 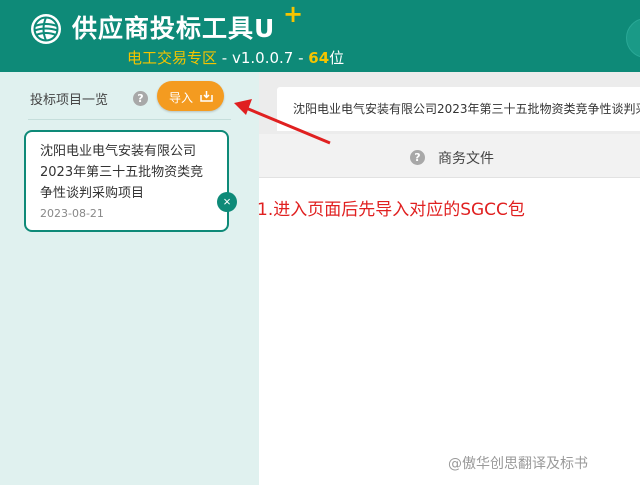 I want to click on business-docs-section-header: ? 商务文件, so click(x=449, y=156).